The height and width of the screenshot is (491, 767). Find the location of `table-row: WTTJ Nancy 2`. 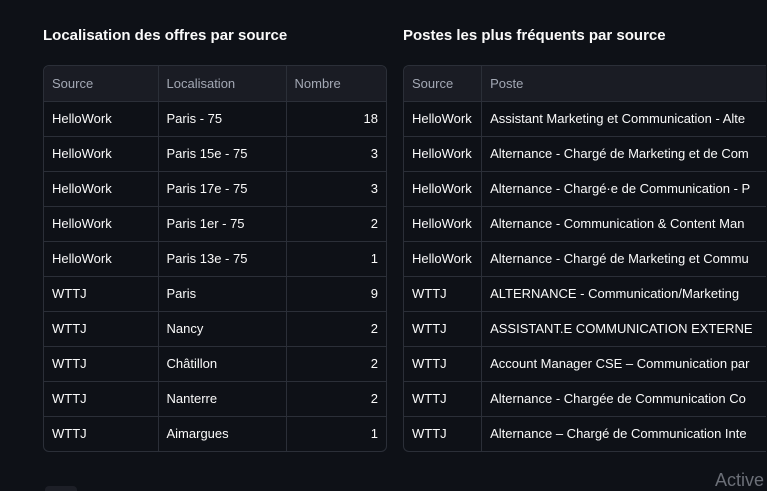

table-row: WTTJ Nancy 2 is located at coordinates (215, 329).